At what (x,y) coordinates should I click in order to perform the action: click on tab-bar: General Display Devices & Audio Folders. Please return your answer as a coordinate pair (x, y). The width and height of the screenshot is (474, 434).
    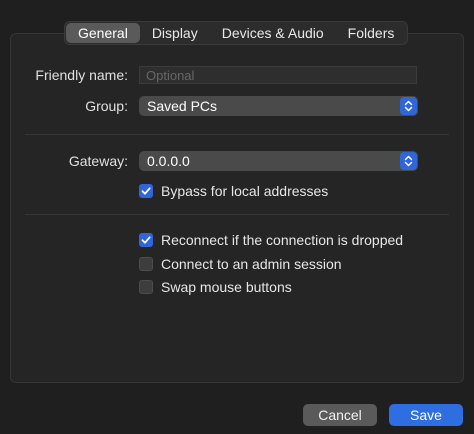
    Looking at the image, I should click on (236, 33).